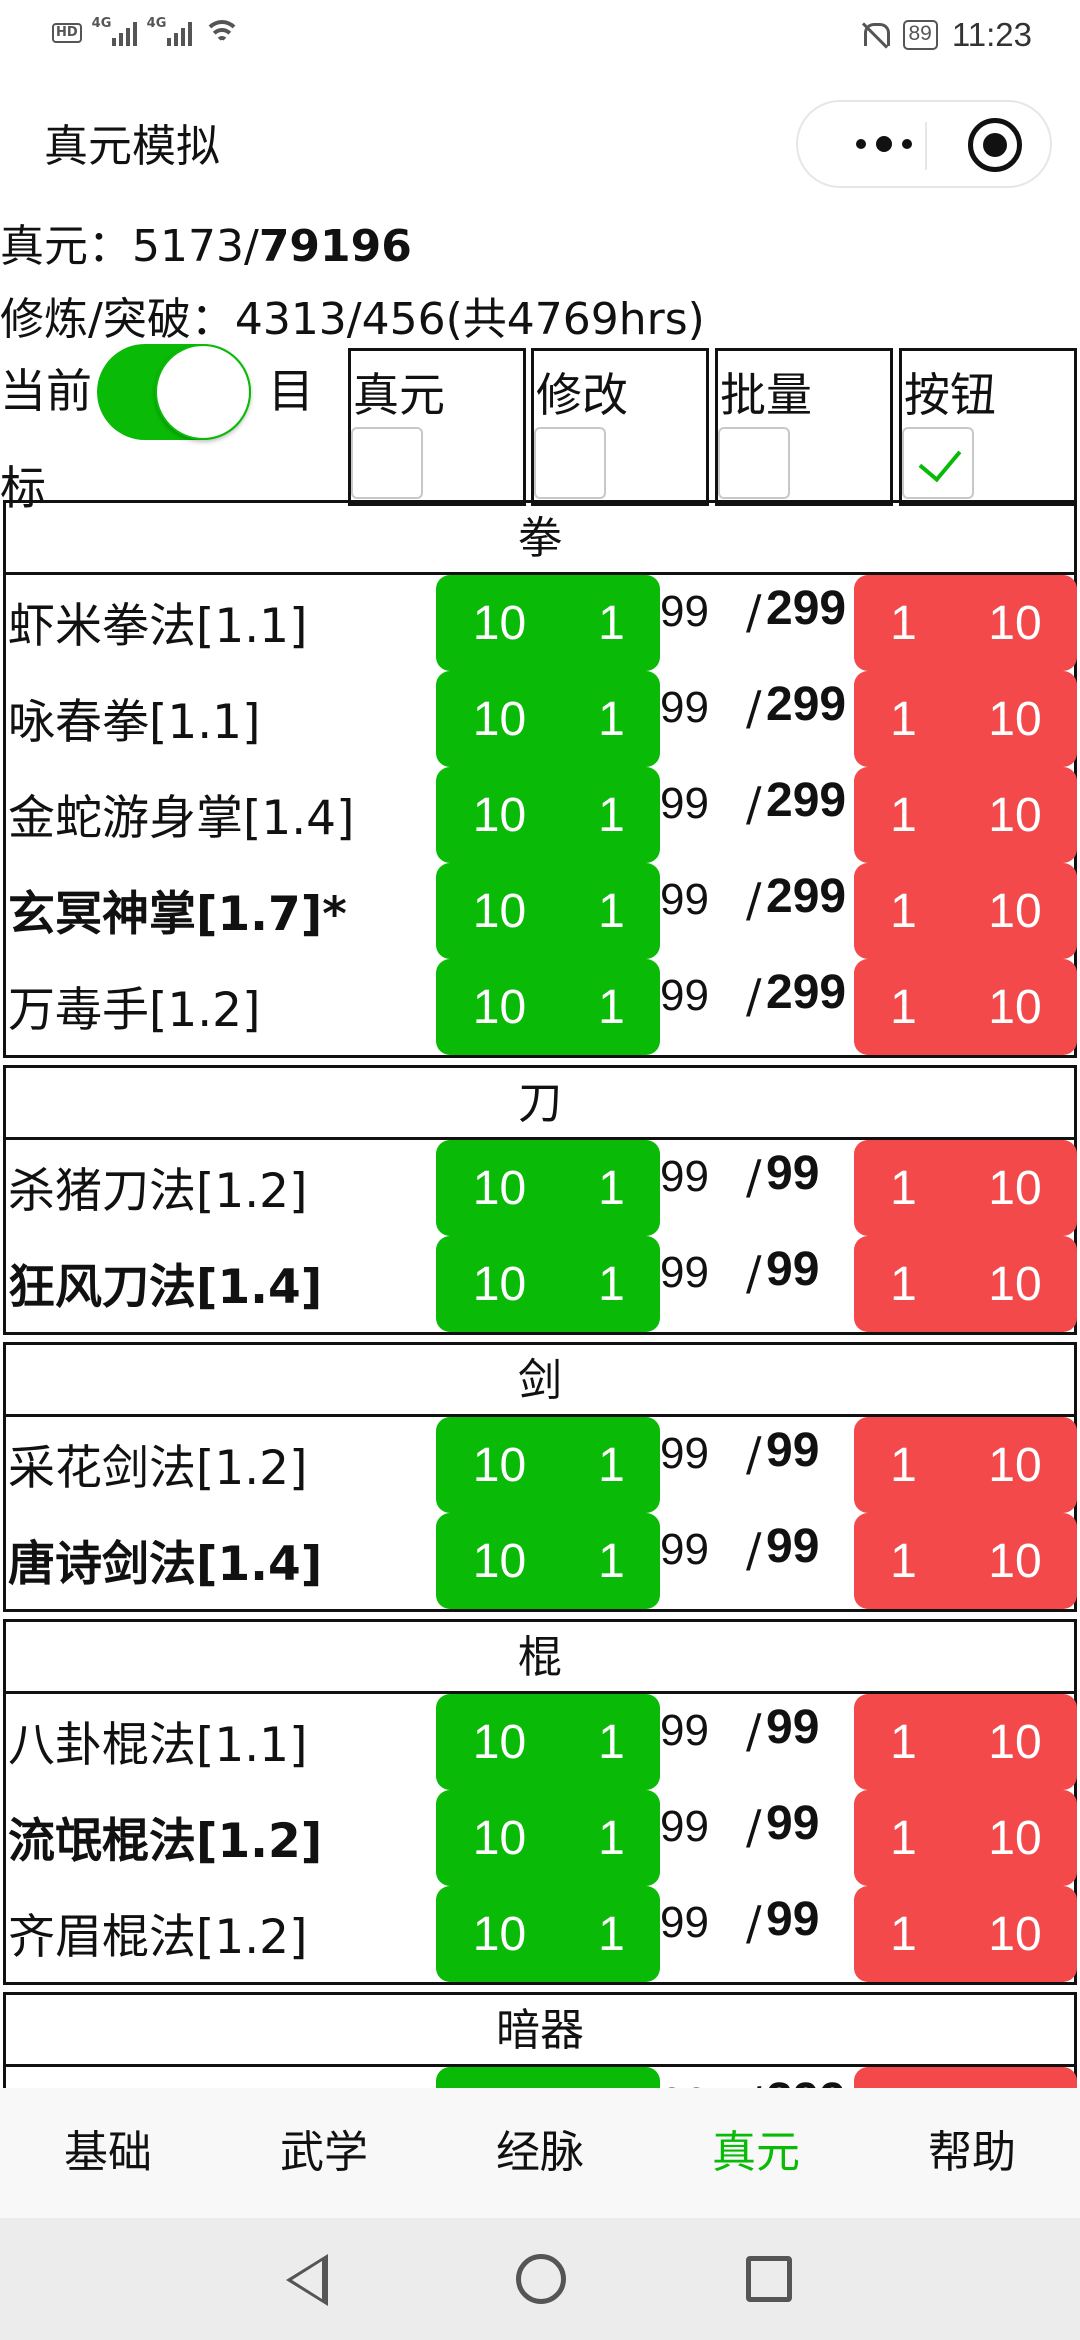  I want to click on close-target-icon, so click(995, 145).